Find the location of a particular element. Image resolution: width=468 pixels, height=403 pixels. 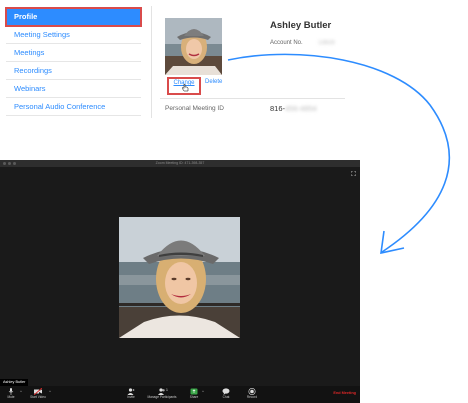

share-label: Share is located at coordinates (194, 397).